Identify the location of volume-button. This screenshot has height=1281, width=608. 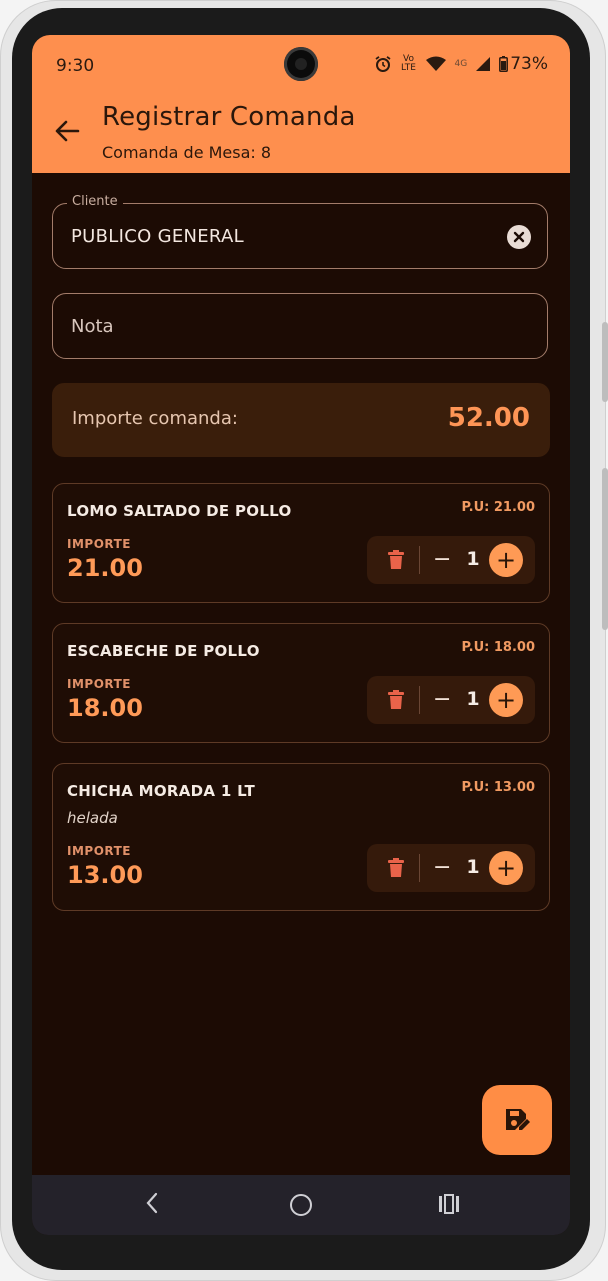
(605, 362).